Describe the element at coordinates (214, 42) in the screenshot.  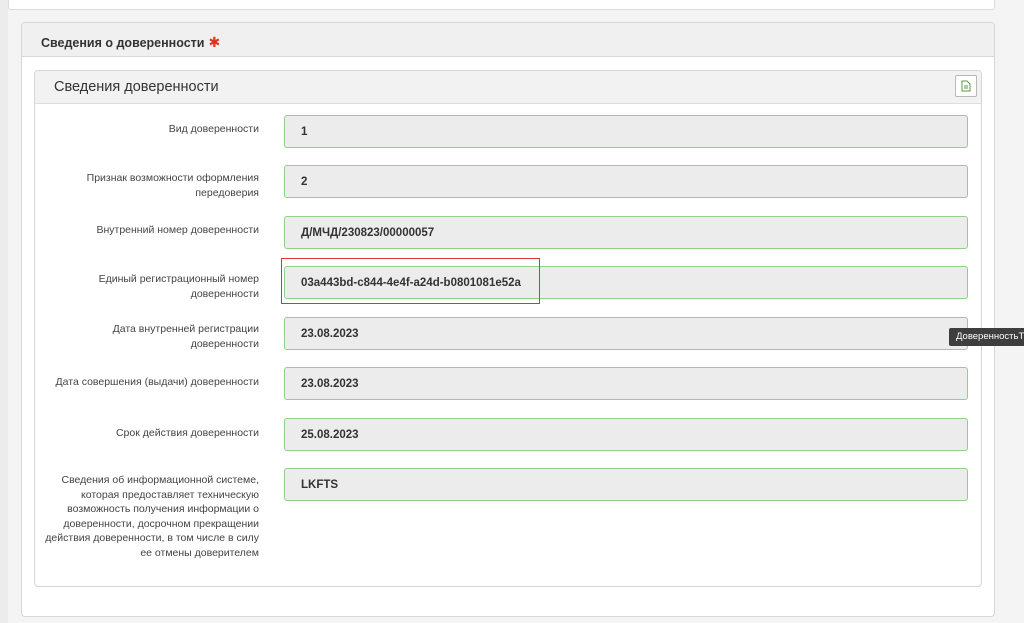
I see `required-icon: ✱` at that location.